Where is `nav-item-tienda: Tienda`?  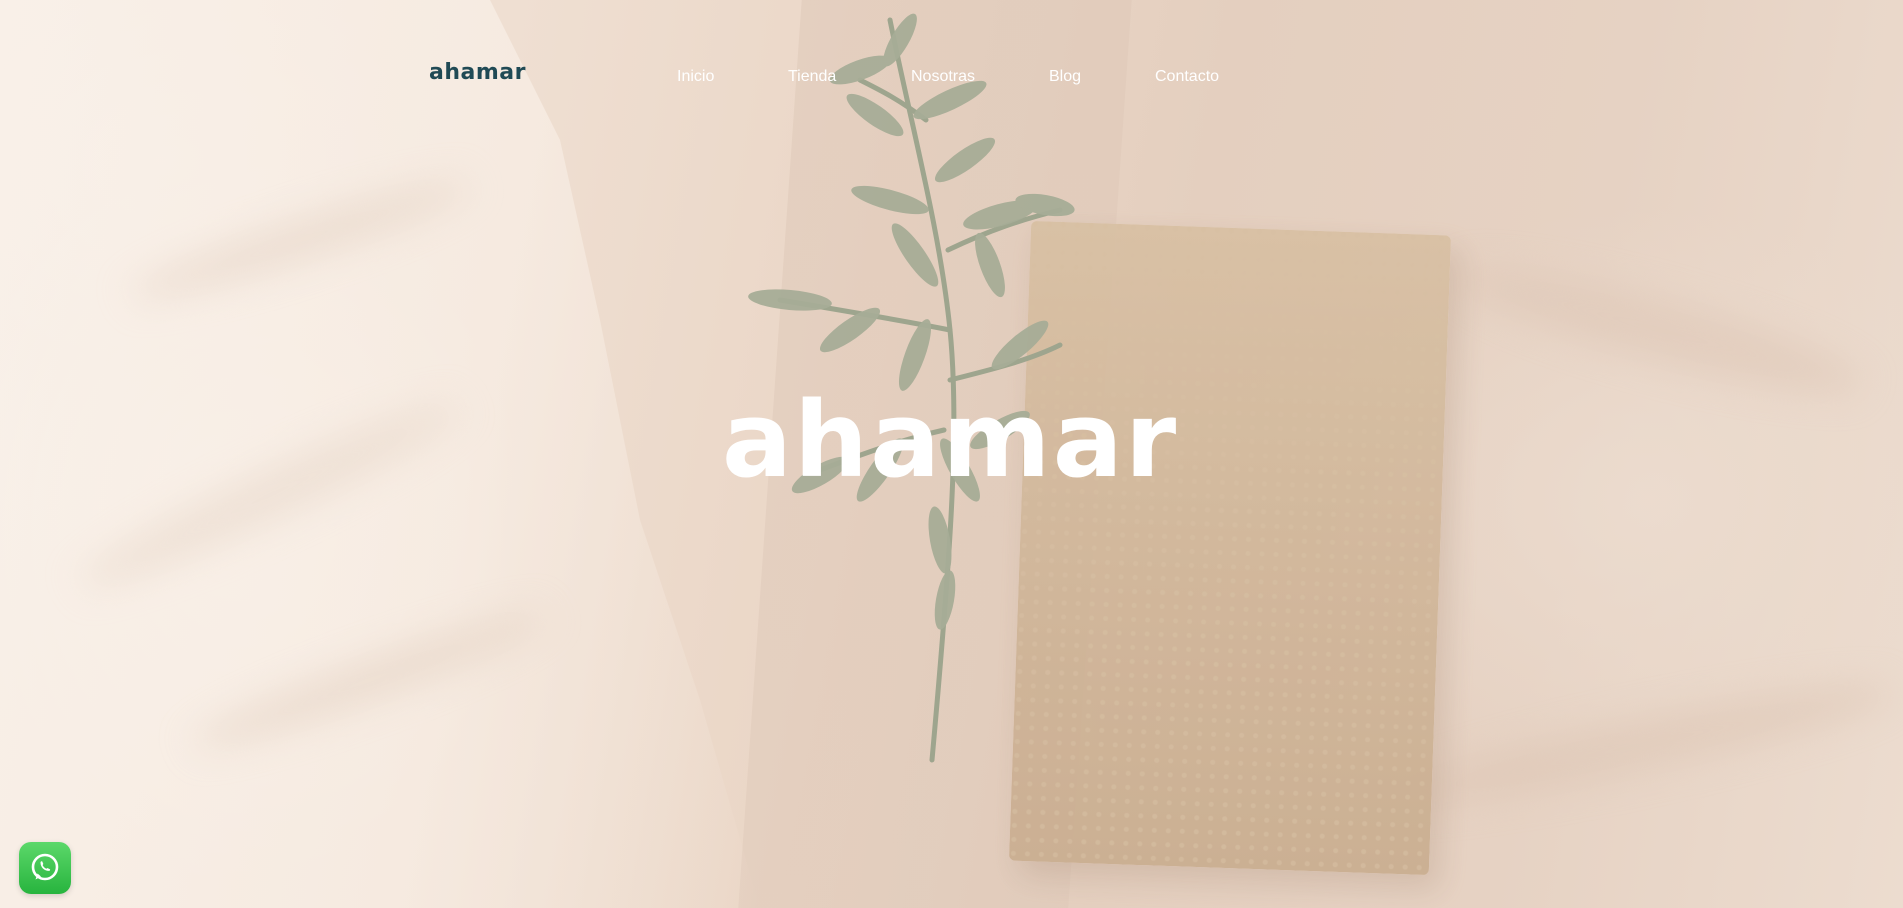
nav-item-tienda: Tienda is located at coordinates (812, 77).